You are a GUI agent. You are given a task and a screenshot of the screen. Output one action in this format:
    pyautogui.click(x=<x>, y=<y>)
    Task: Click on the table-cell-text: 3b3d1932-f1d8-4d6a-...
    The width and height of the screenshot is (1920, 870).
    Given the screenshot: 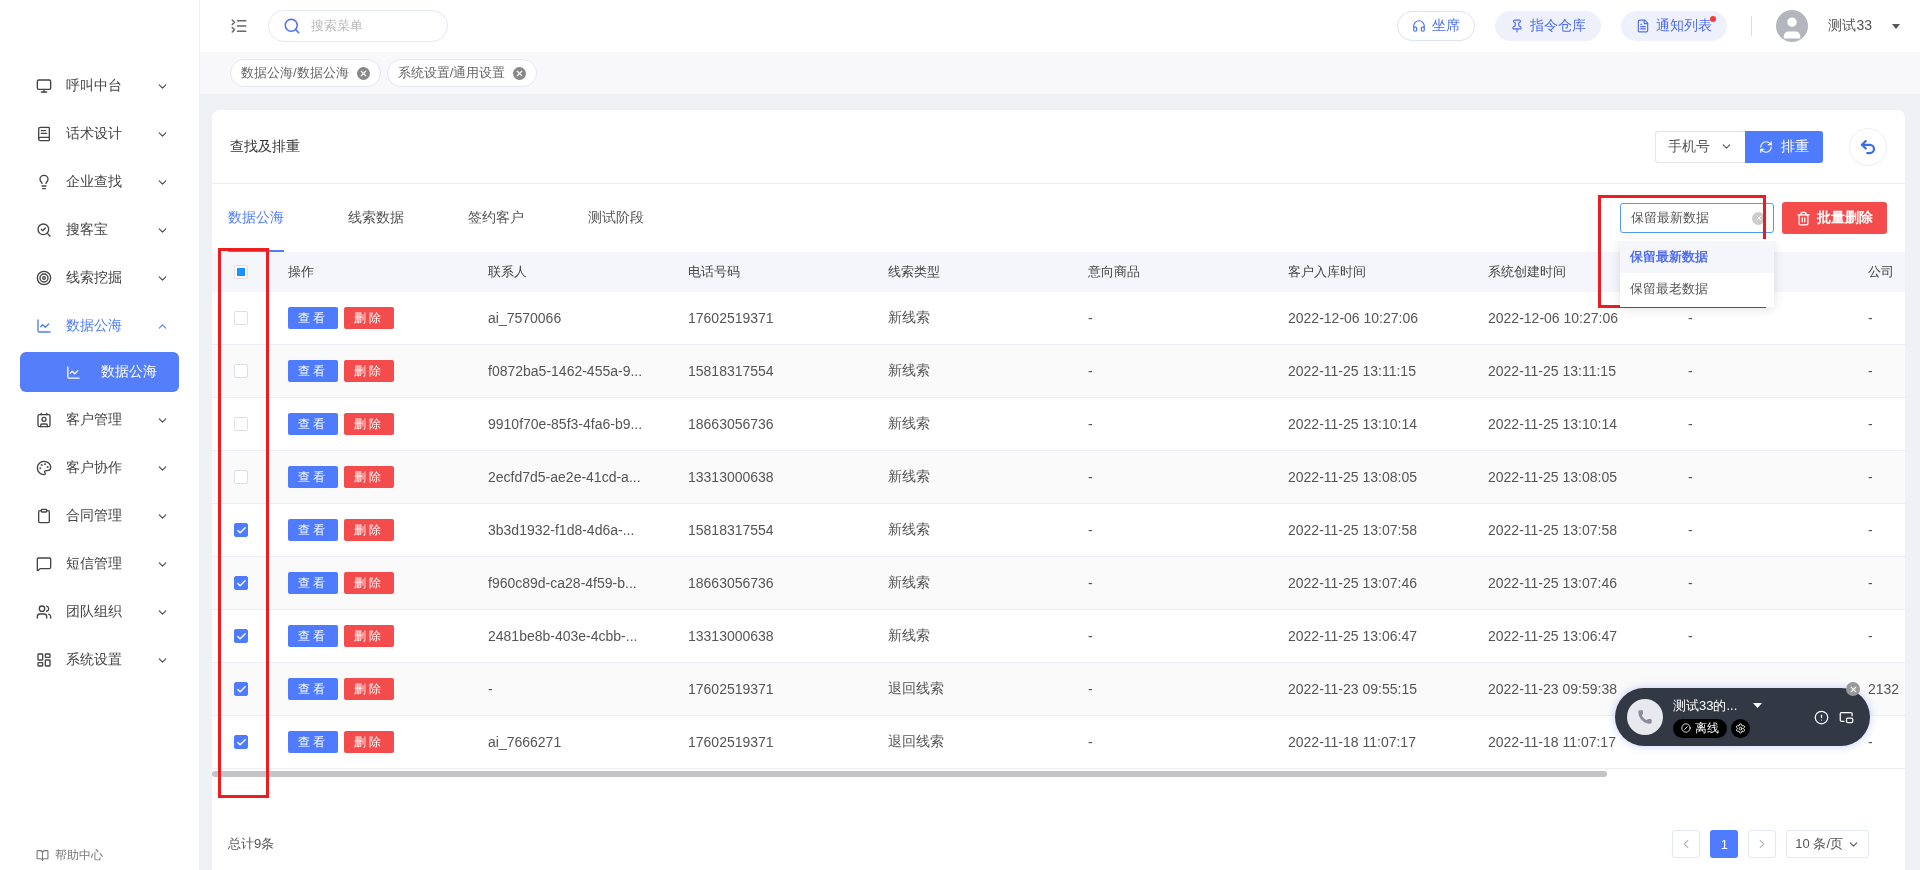 What is the action you would take?
    pyautogui.click(x=561, y=530)
    